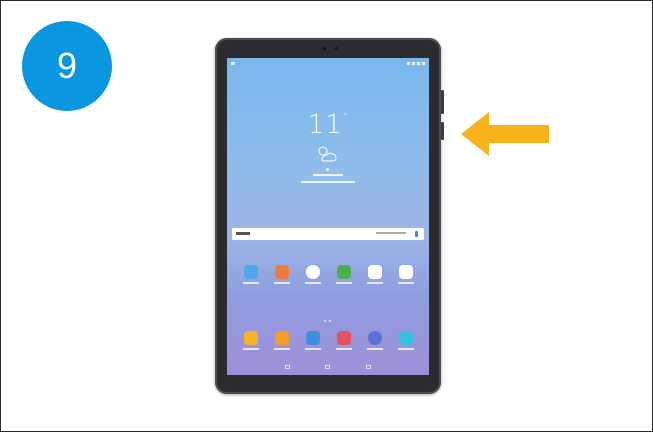 This screenshot has height=432, width=653. I want to click on app-play-store, so click(375, 274).